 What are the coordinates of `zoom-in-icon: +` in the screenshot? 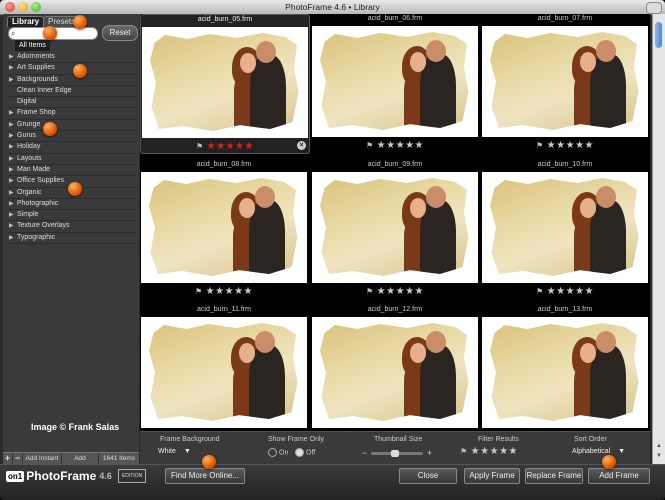 It's located at (429, 453).